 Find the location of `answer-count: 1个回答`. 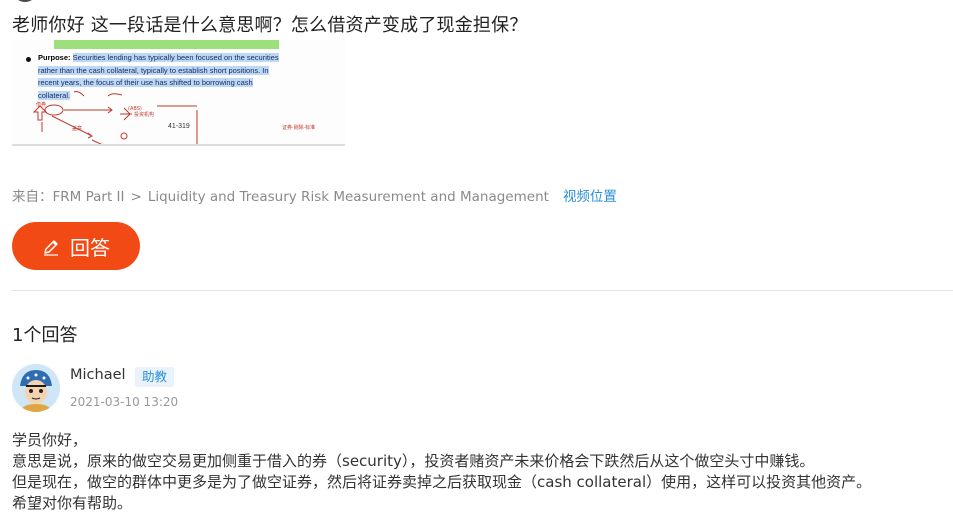

answer-count: 1个回答 is located at coordinates (45, 335).